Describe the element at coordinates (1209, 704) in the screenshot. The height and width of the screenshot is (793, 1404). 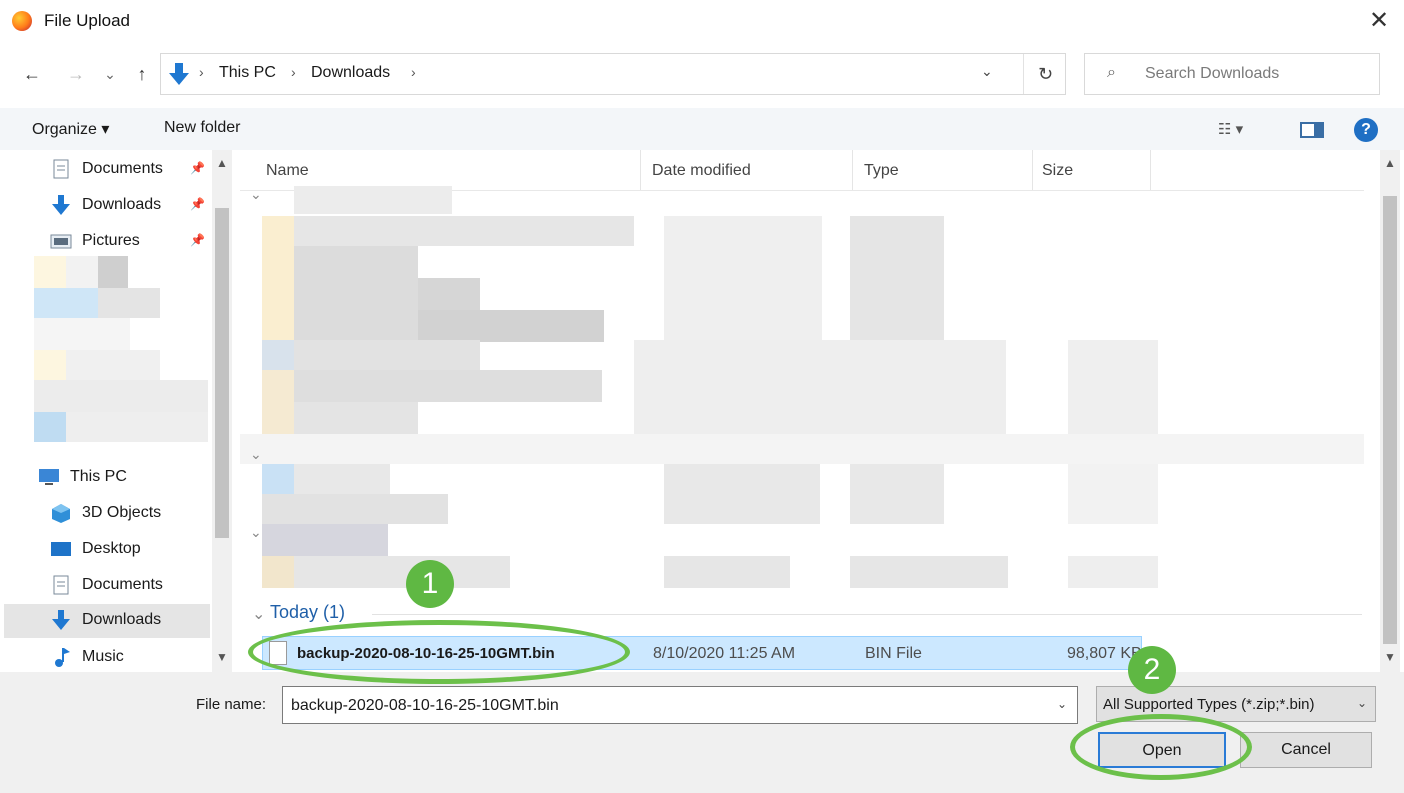
I see `file-type-value: All Supported Types (*.zip;*.bin)` at that location.